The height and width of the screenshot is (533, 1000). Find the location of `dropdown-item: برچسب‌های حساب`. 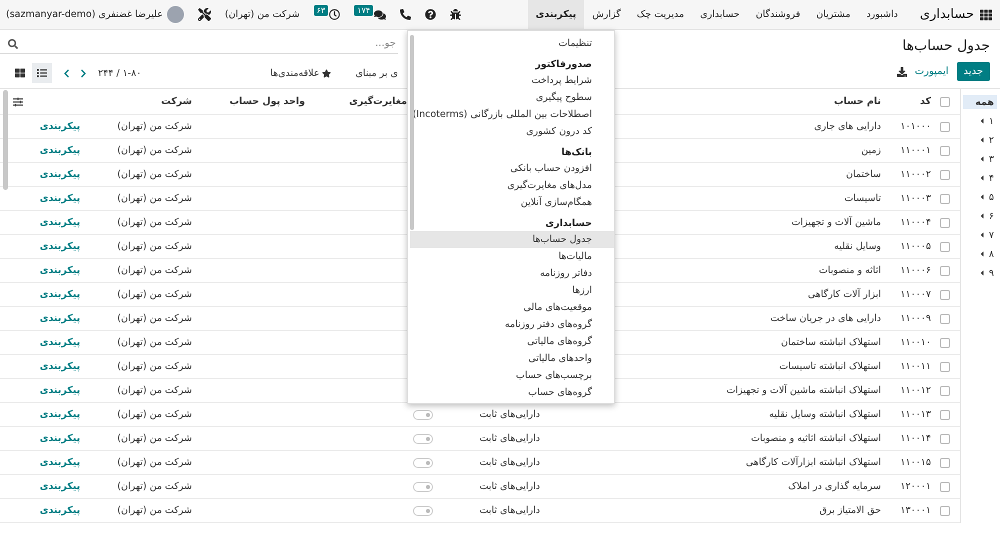

dropdown-item: برچسب‌های حساب is located at coordinates (512, 375).